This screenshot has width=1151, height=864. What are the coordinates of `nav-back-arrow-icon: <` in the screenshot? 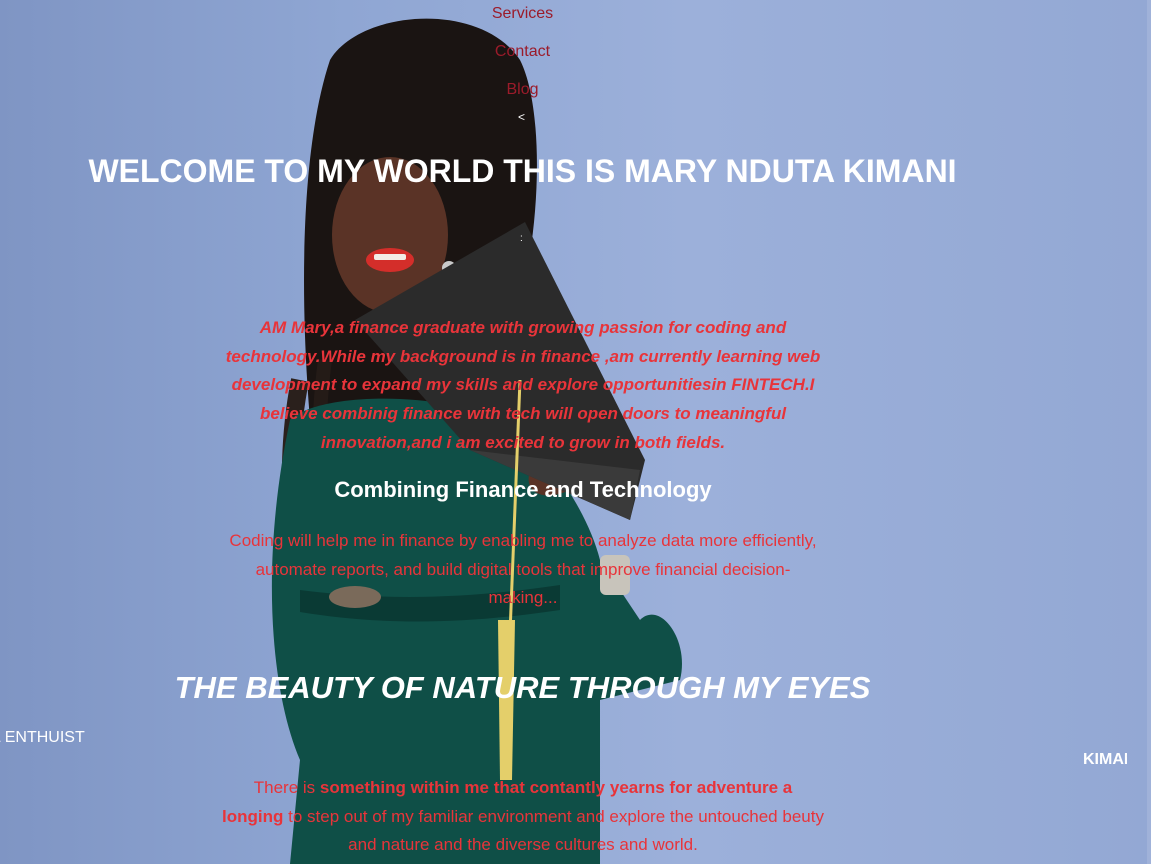 It's located at (521, 117).